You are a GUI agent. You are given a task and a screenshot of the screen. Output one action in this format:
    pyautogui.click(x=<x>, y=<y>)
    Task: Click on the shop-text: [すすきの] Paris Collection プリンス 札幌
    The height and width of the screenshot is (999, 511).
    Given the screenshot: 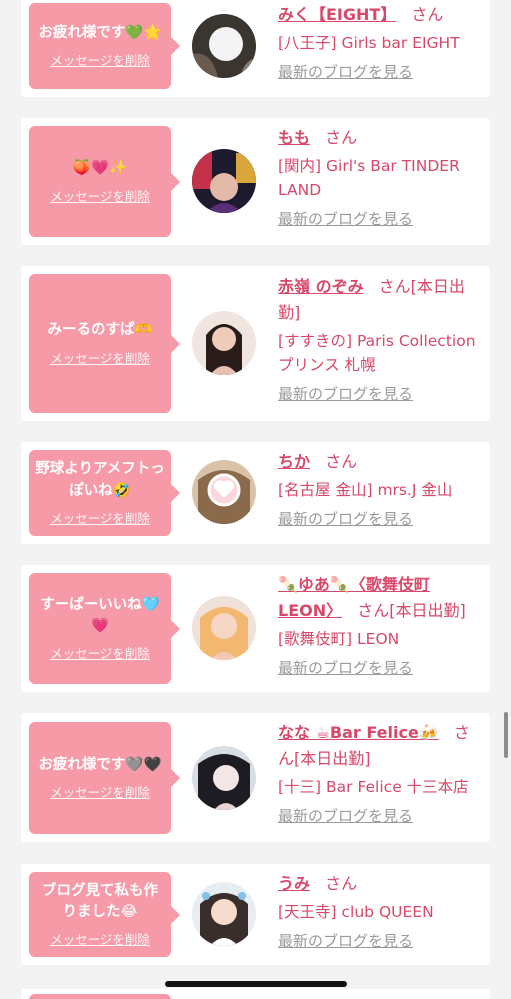 What is the action you would take?
    pyautogui.click(x=377, y=353)
    